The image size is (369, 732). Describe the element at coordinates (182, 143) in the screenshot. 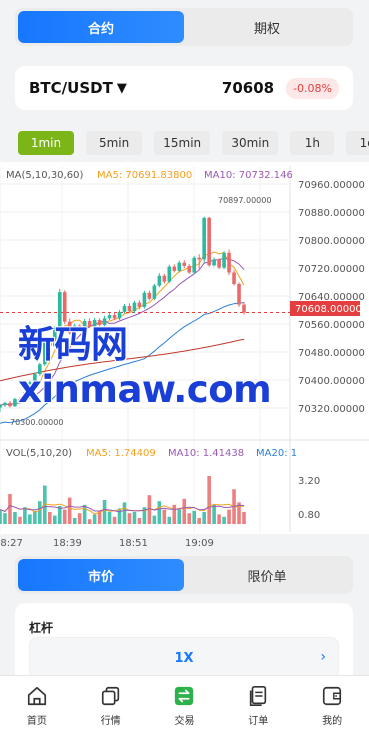

I see `interval-15min: 15min` at that location.